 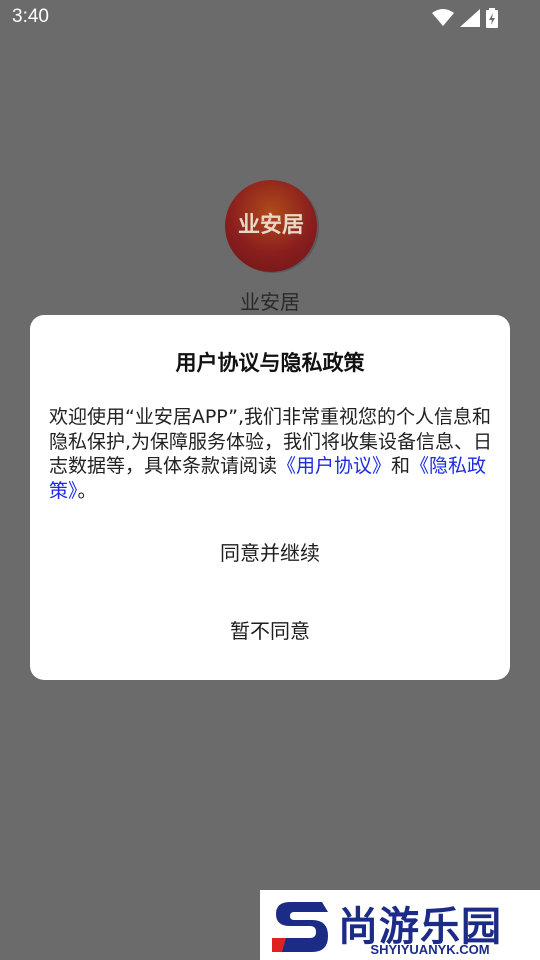 I want to click on watermark: 尚游乐园 SHYIYUANYK.COM, so click(x=400, y=925).